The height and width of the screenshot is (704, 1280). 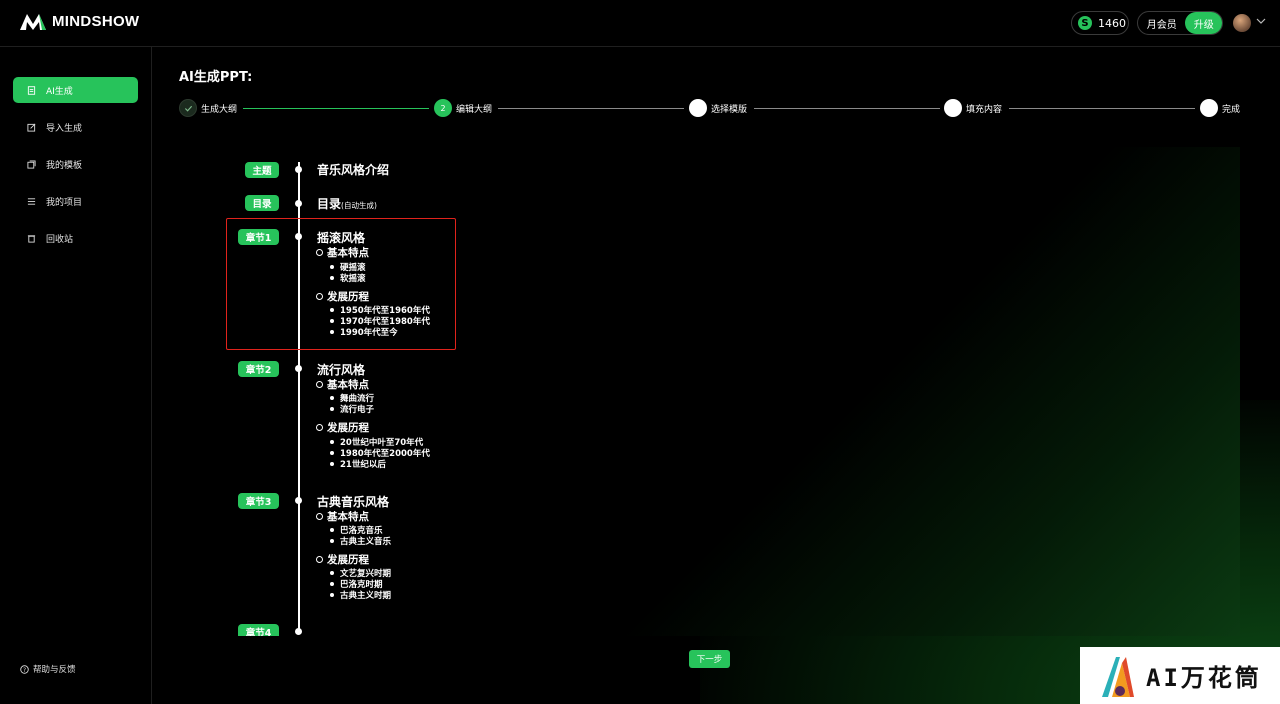 What do you see at coordinates (1180, 23) in the screenshot?
I see `membership-badge: 月会员 升级` at bounding box center [1180, 23].